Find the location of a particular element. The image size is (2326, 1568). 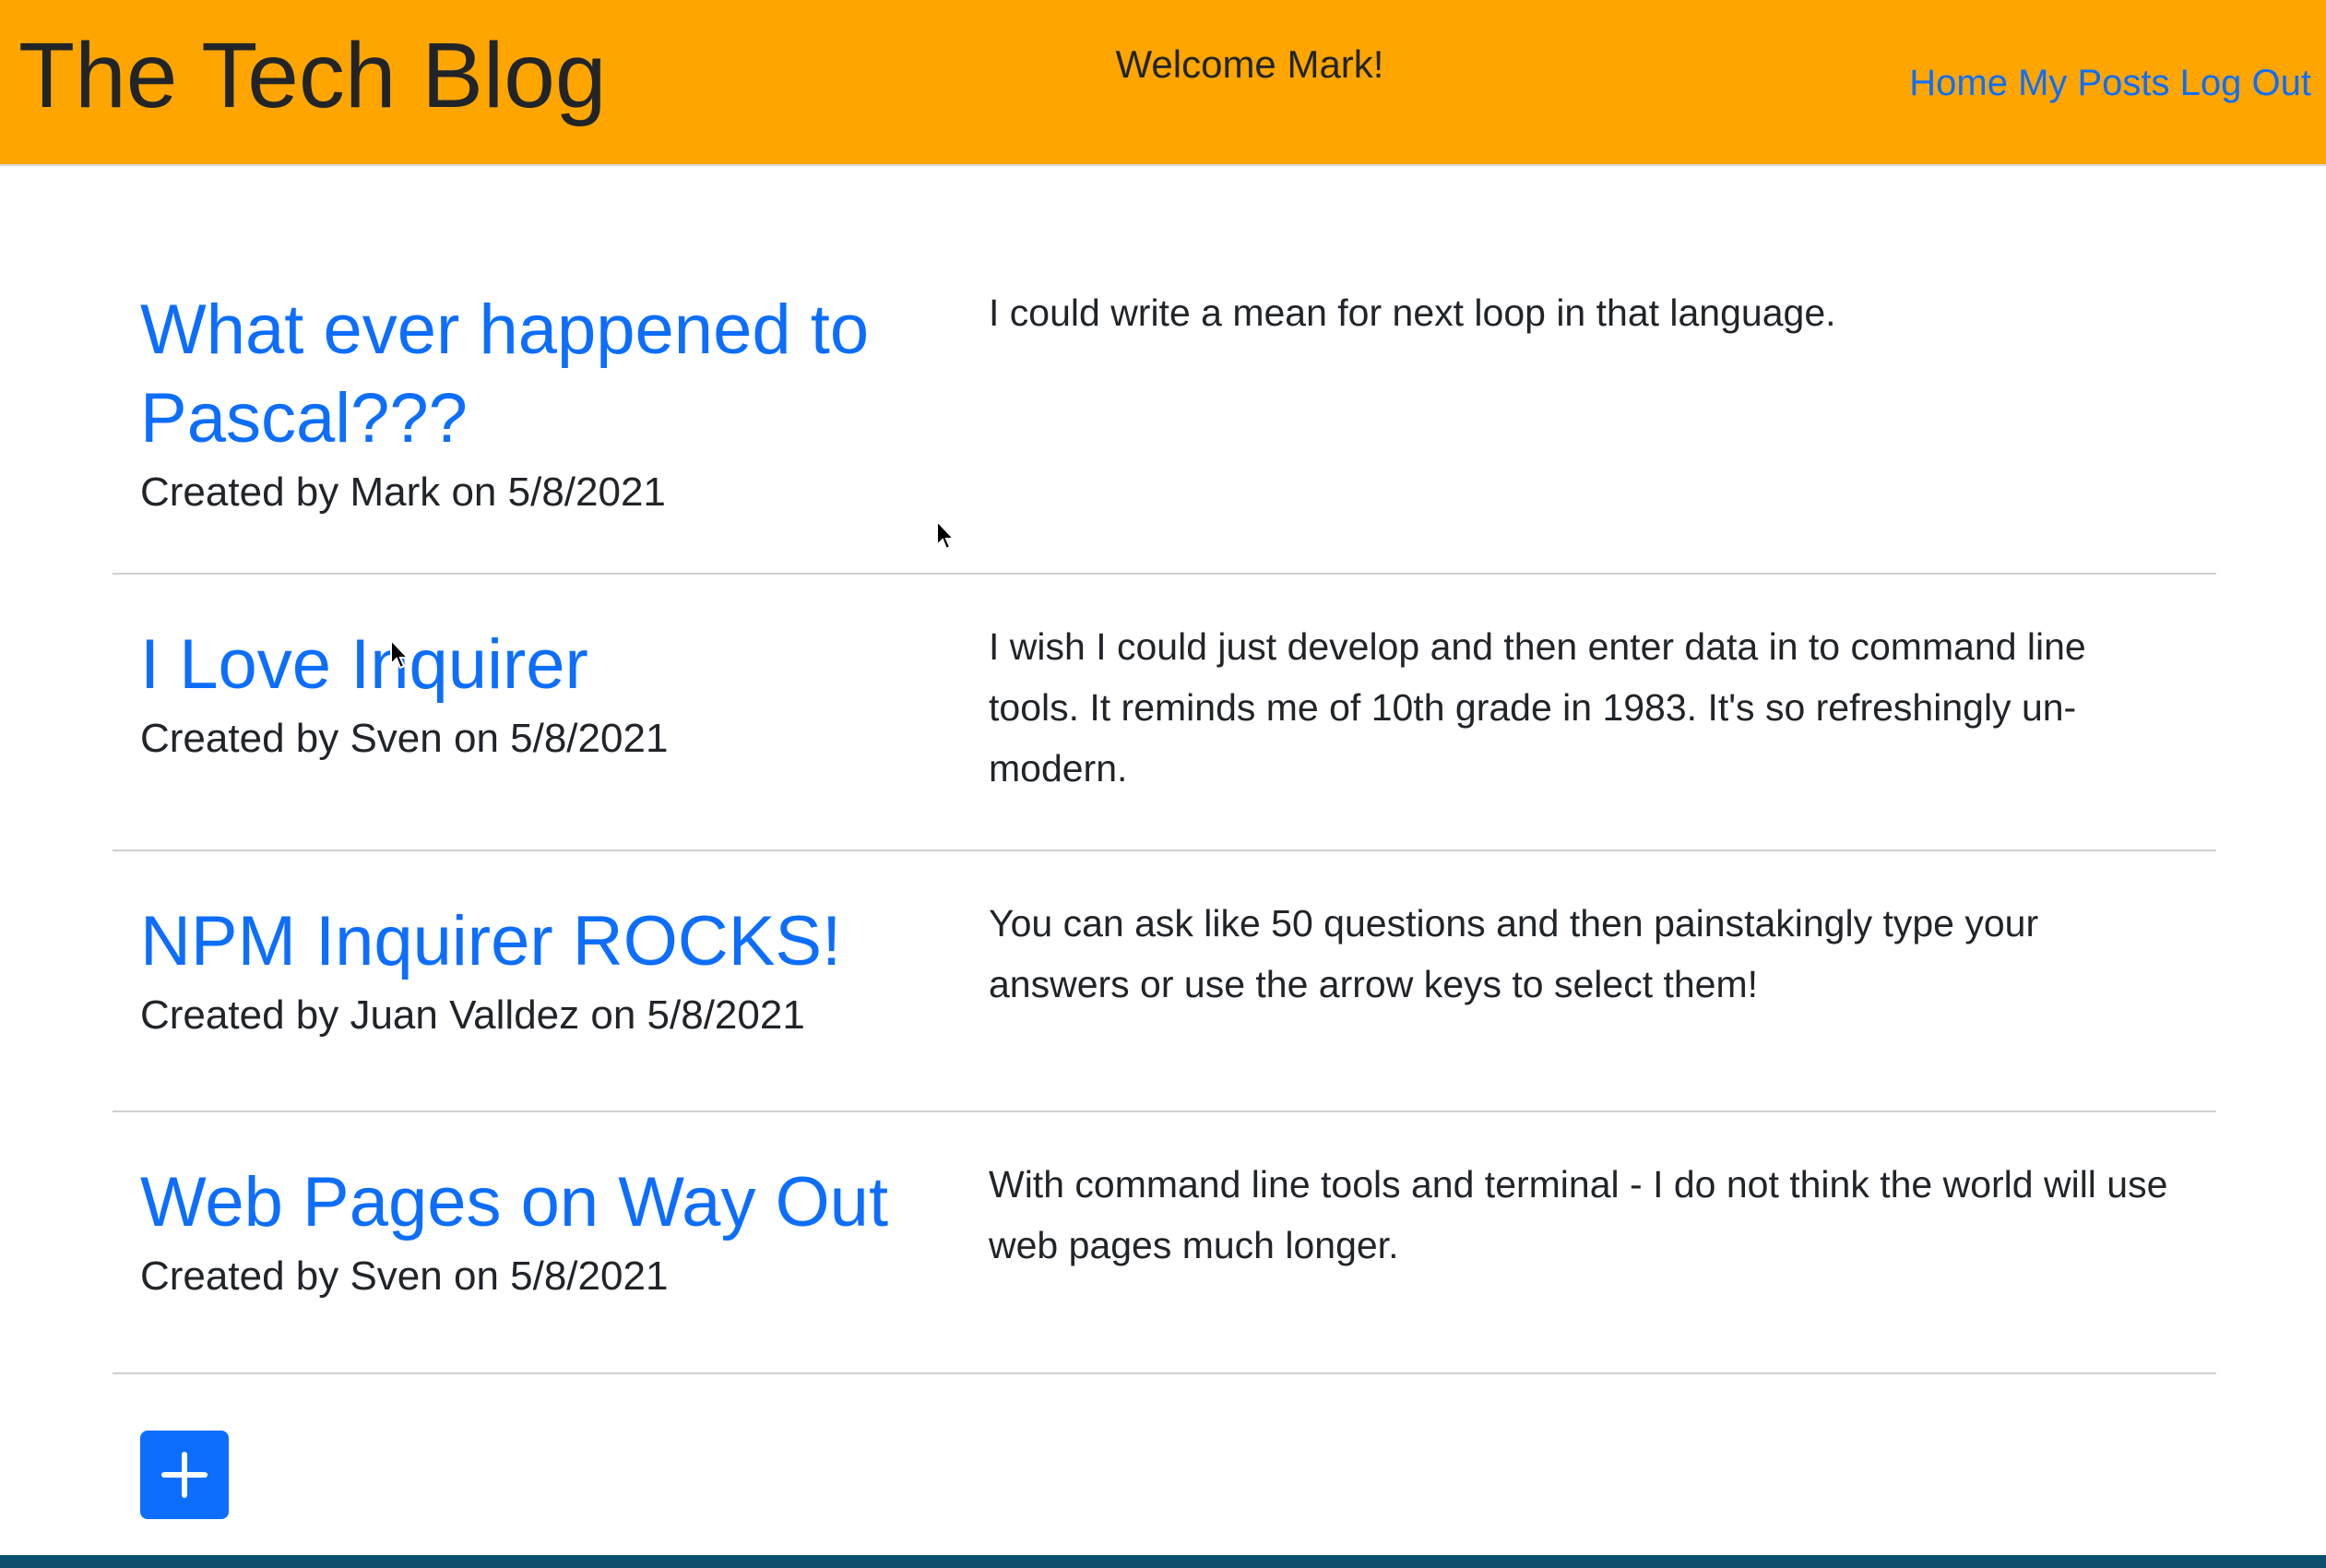

main-nav: Home My Posts Log Out is located at coordinates (2110, 83).